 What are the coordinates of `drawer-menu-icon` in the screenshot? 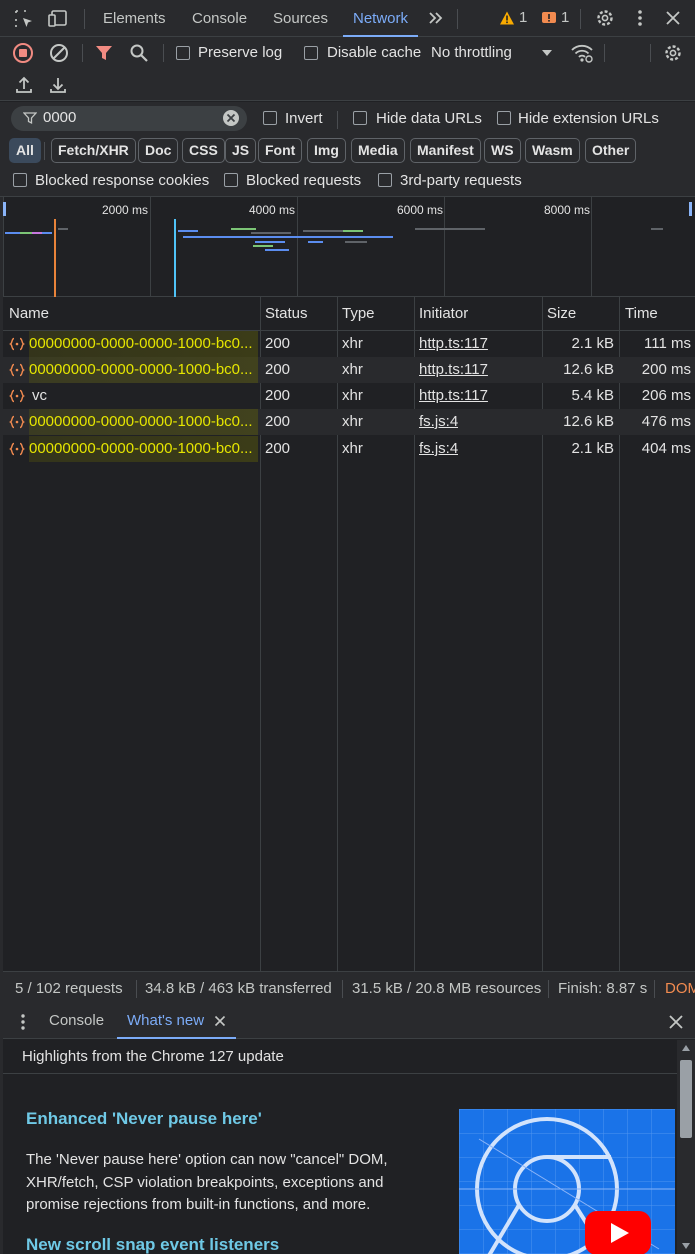 It's located at (23, 1022).